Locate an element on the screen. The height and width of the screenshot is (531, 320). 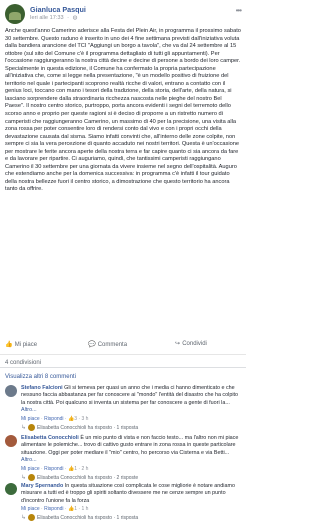
globe-icon: ◍ is located at coordinates (75, 18).